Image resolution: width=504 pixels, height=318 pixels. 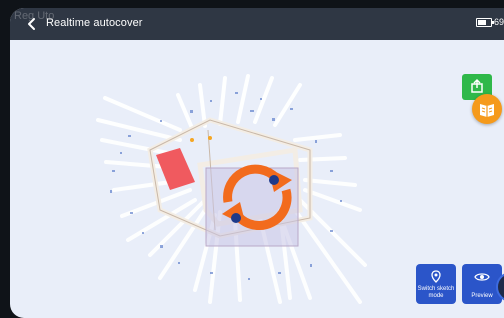 I want to click on book-icon, so click(x=487, y=110).